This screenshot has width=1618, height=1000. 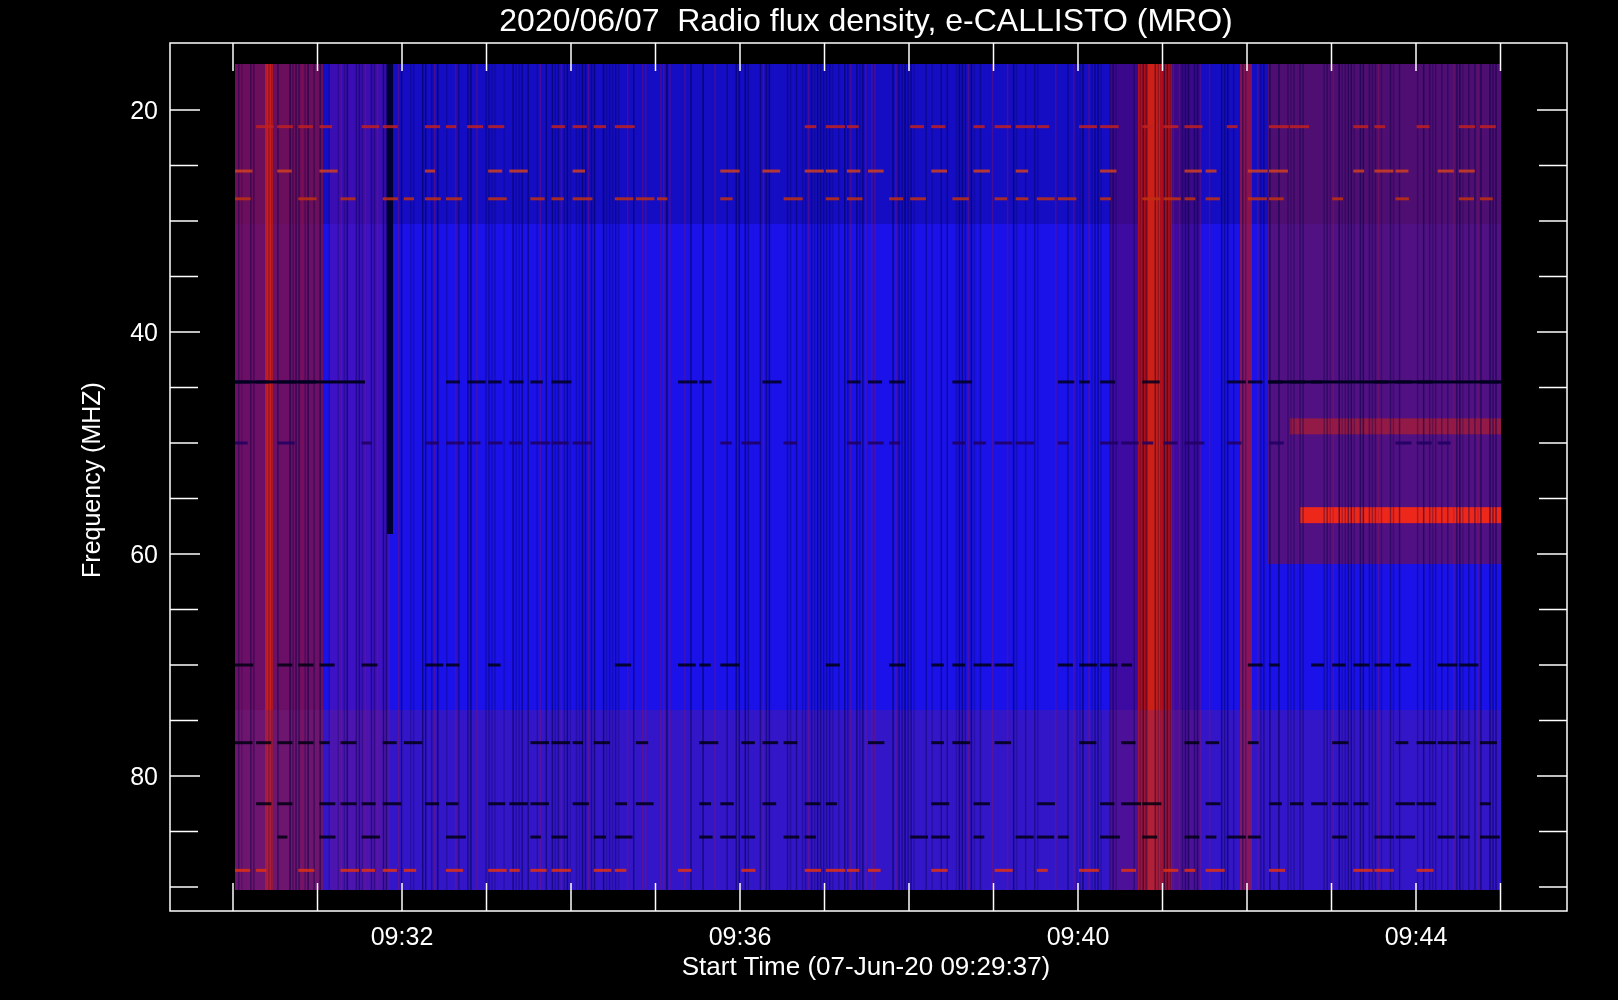 What do you see at coordinates (1416, 936) in the screenshot?
I see `x-tick-label: 09:44` at bounding box center [1416, 936].